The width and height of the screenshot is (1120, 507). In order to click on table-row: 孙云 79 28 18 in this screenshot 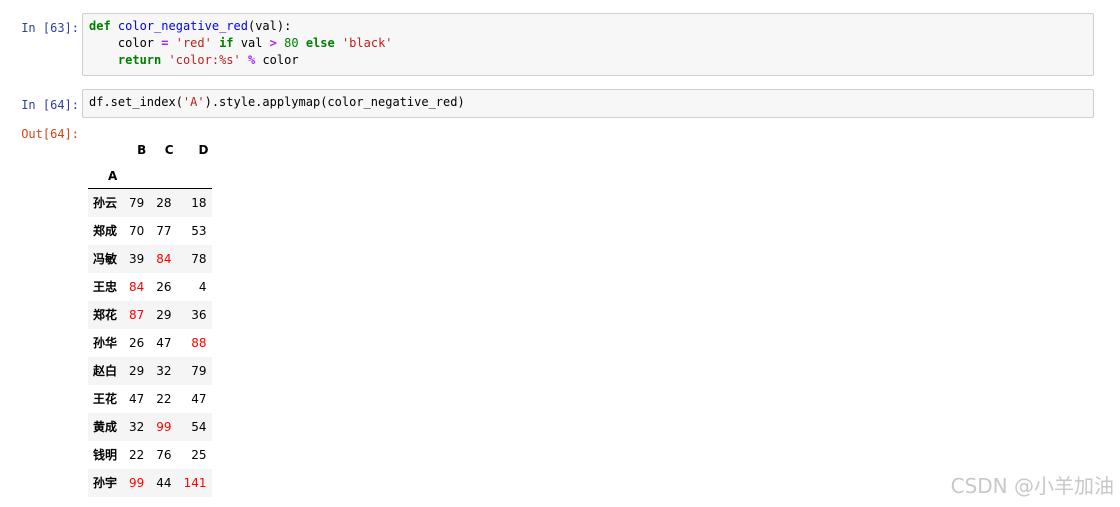, I will do `click(150, 202)`.